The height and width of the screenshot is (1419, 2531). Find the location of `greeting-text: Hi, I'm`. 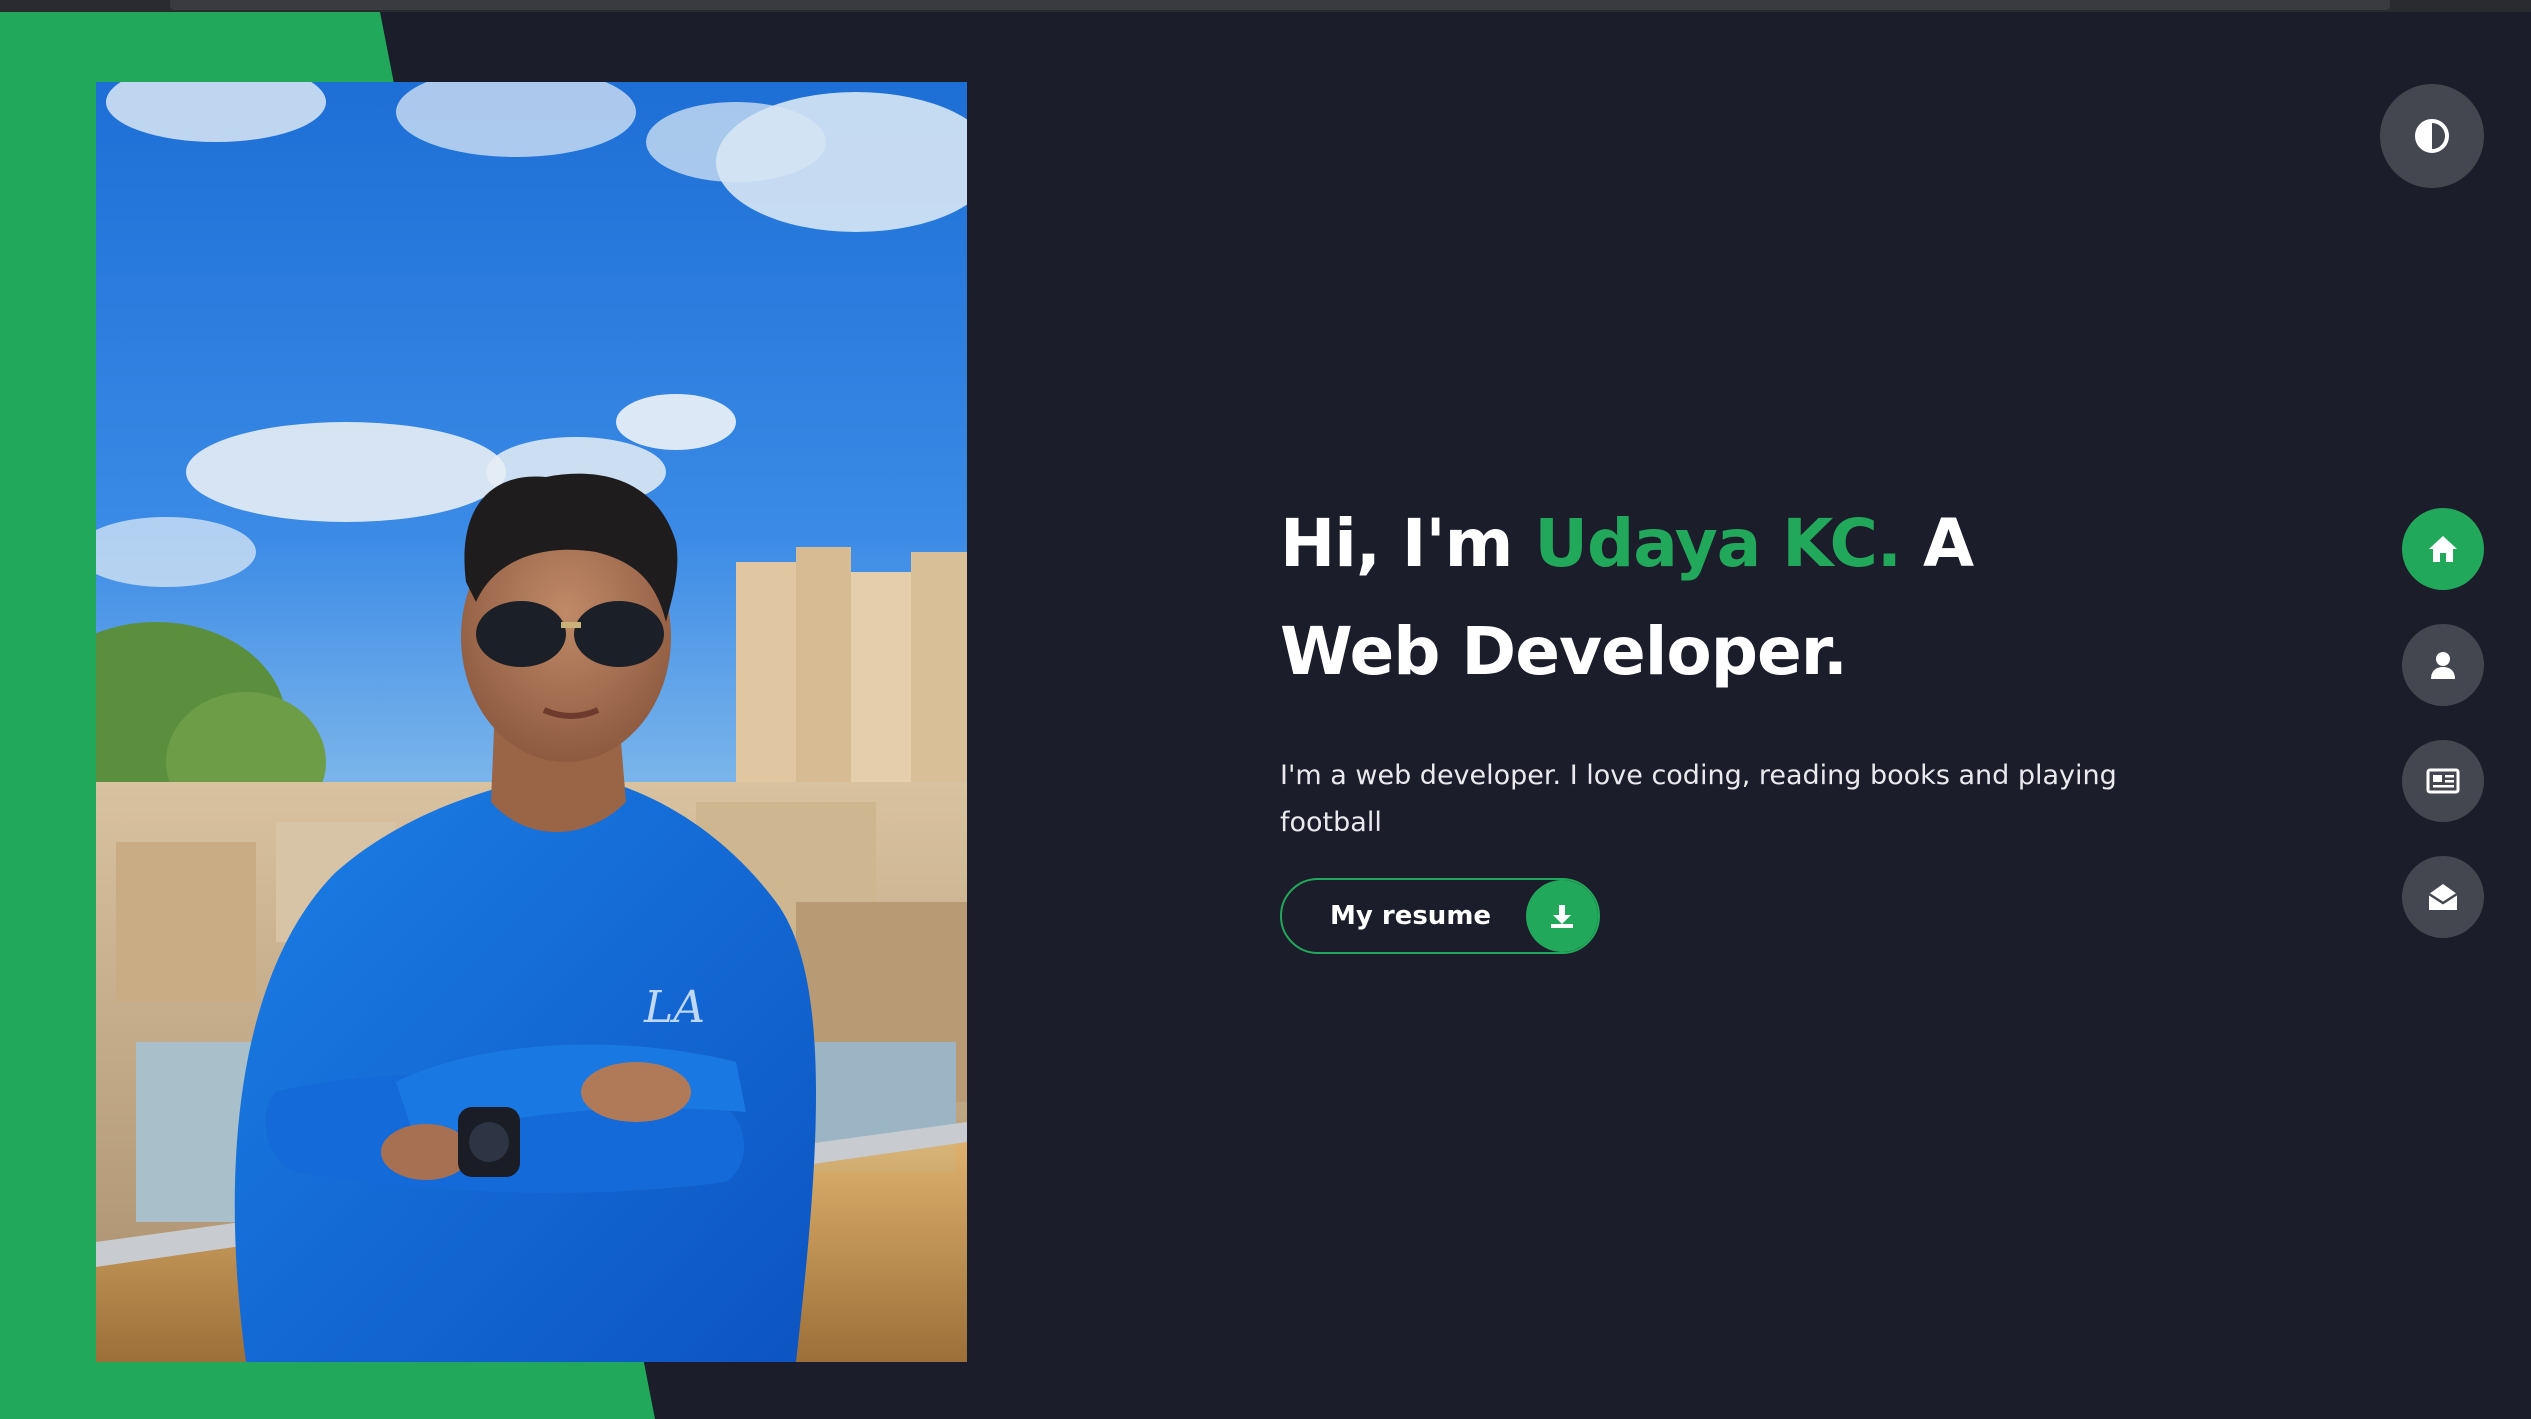

greeting-text: Hi, I'm is located at coordinates (1407, 543).